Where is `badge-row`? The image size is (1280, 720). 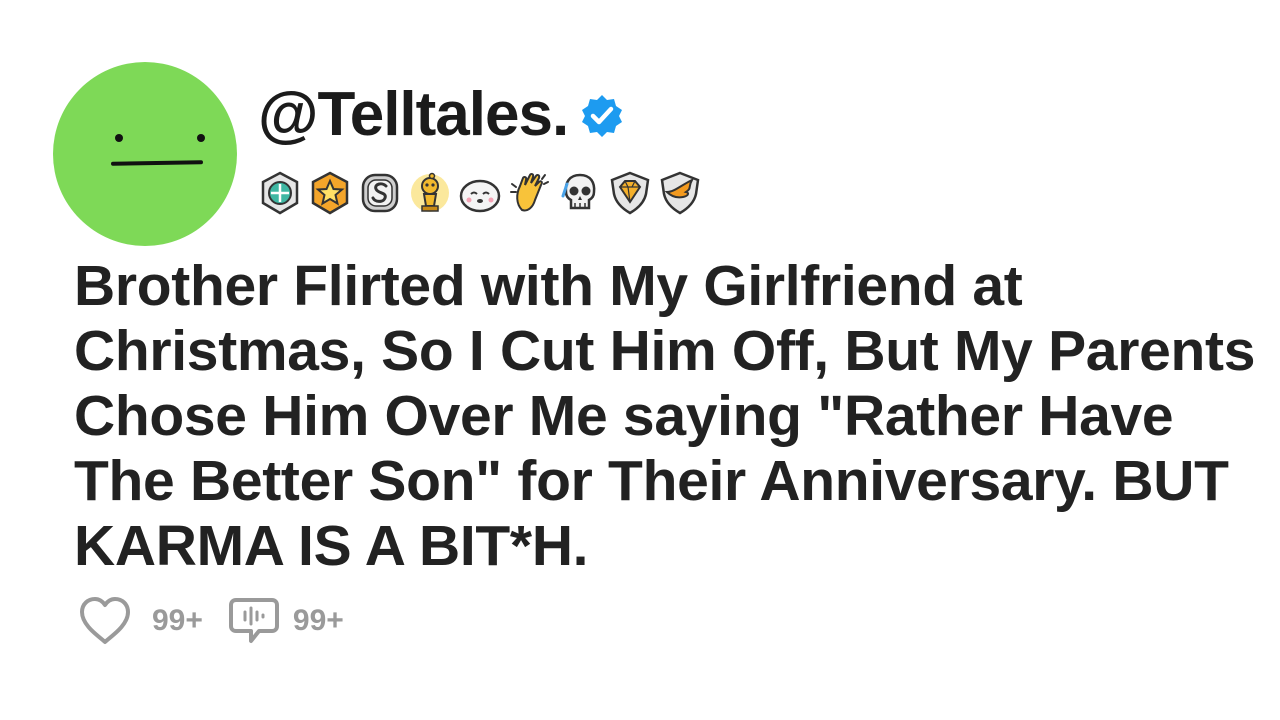
badge-row is located at coordinates (480, 193).